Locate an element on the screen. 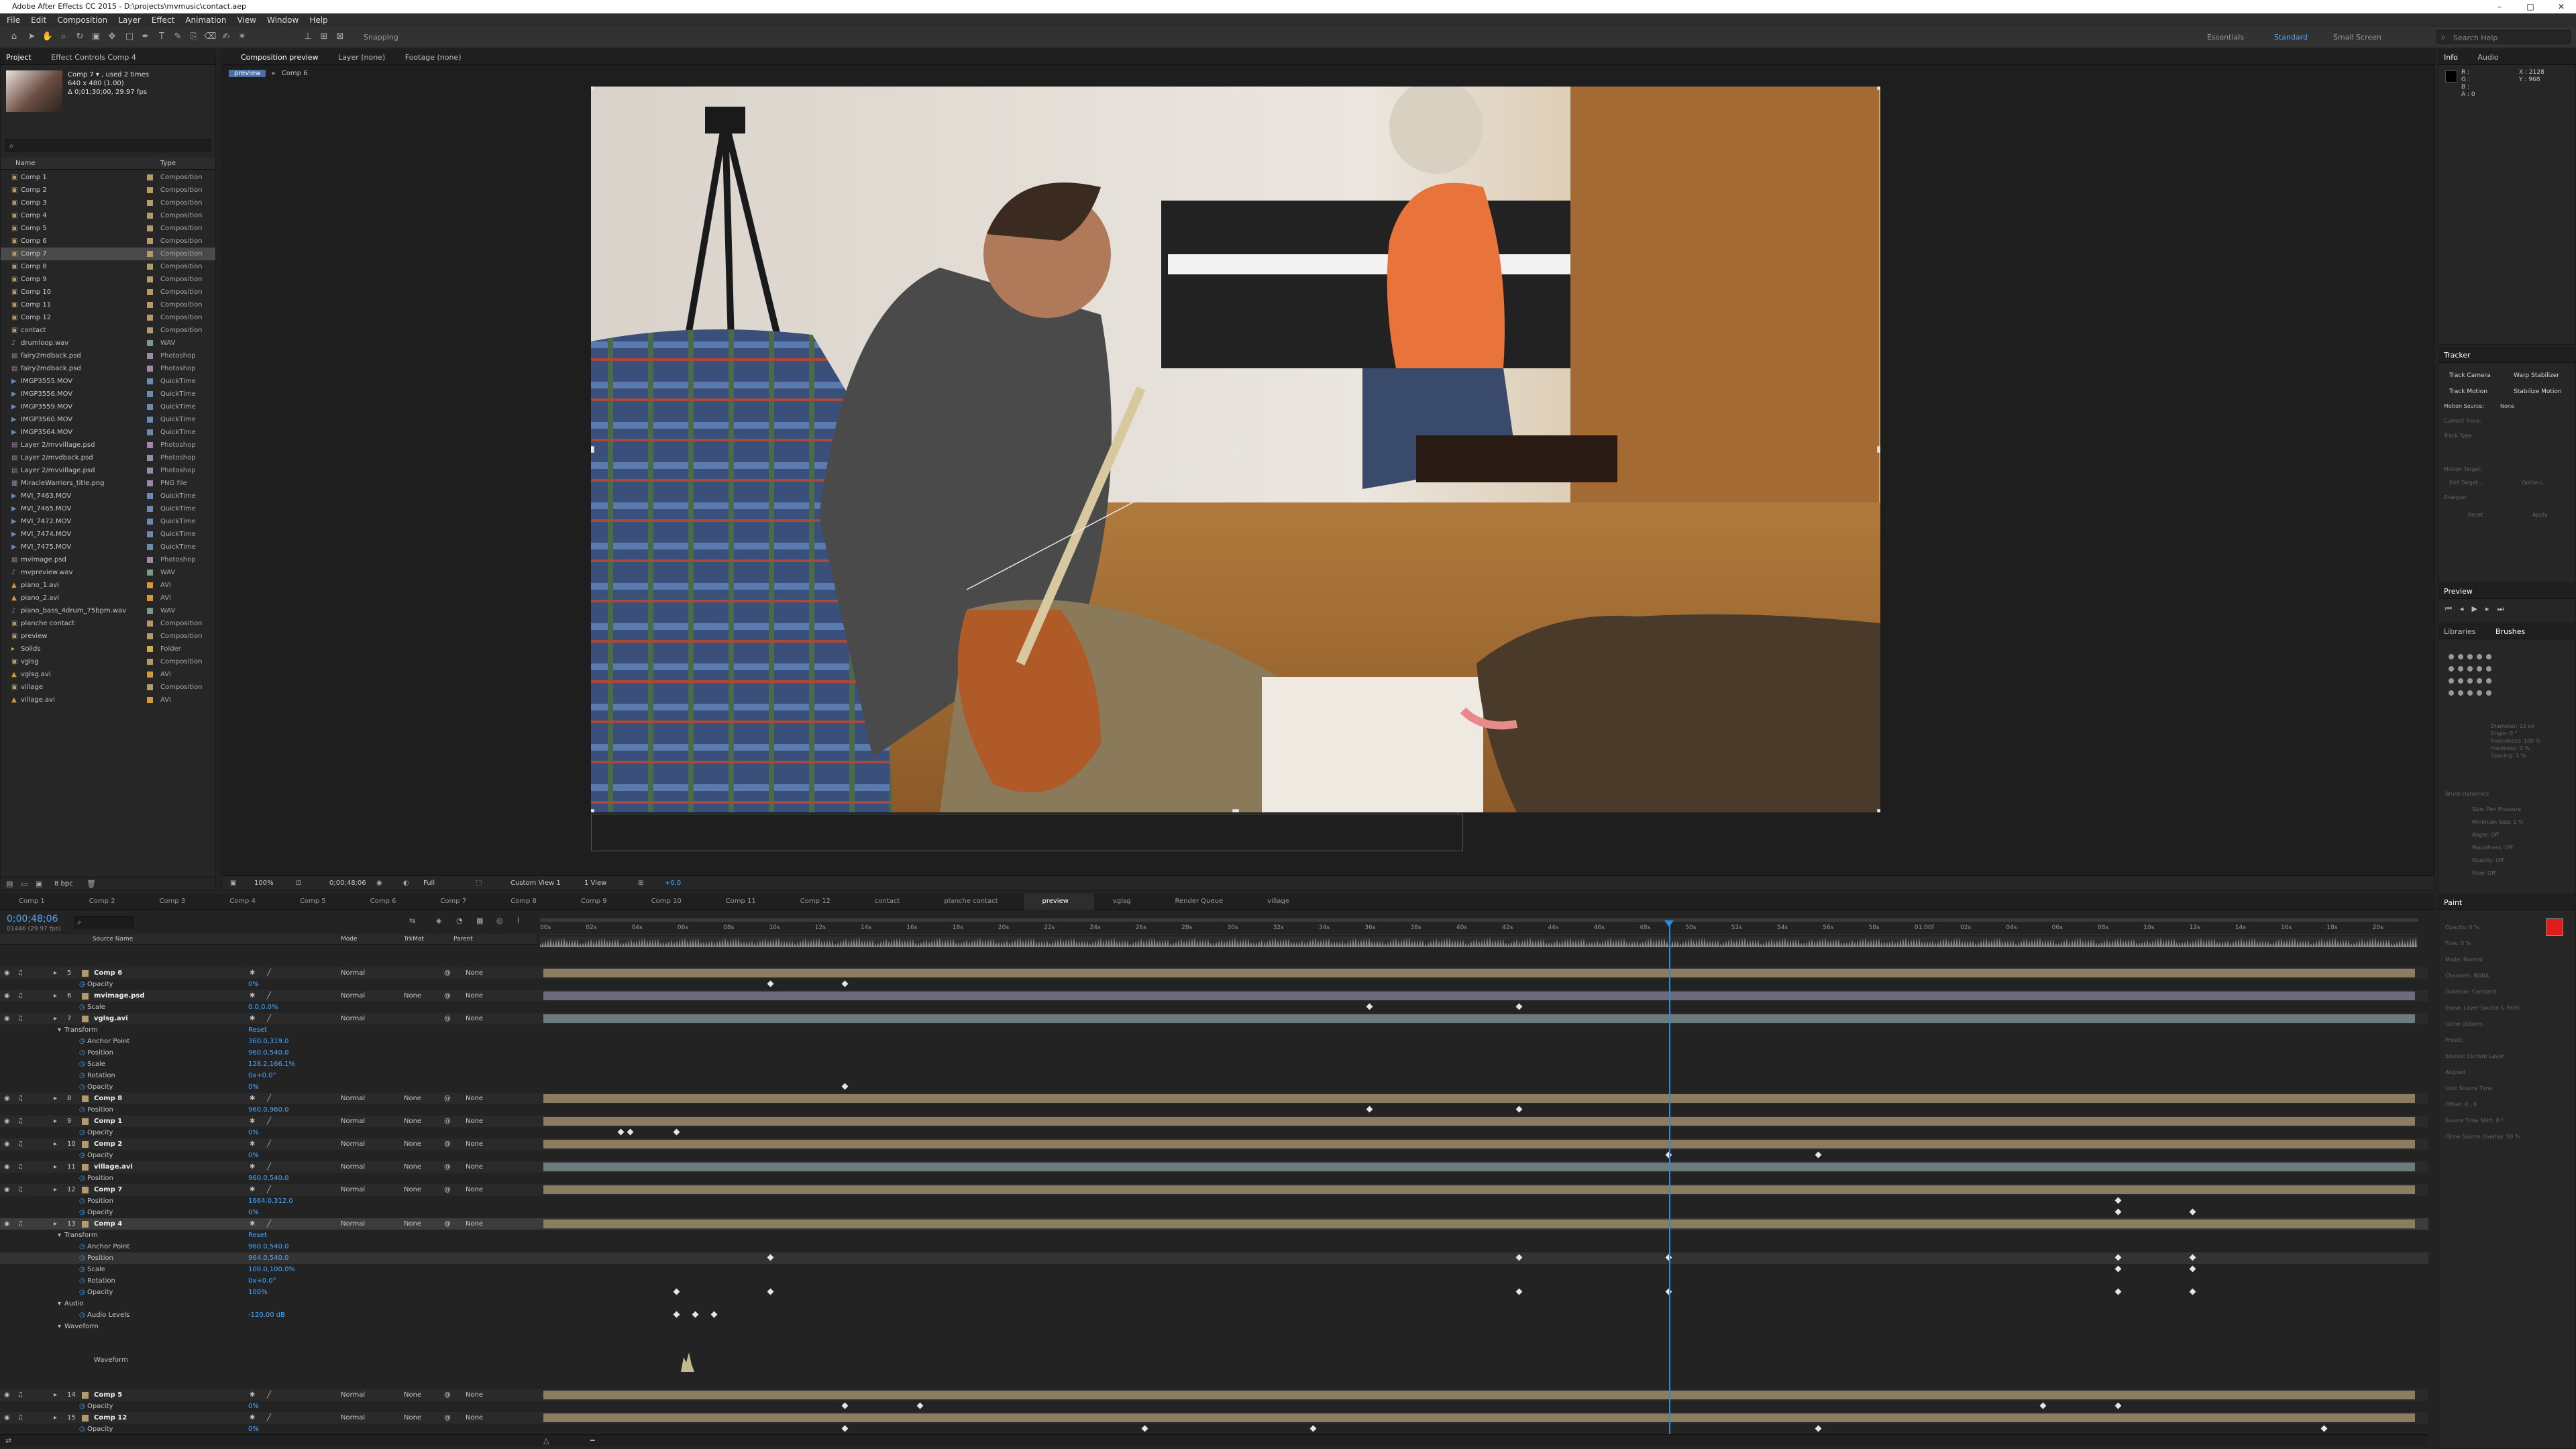 This screenshot has height=1449, width=2576. layer-name: vglsg.avi is located at coordinates (111, 1018).